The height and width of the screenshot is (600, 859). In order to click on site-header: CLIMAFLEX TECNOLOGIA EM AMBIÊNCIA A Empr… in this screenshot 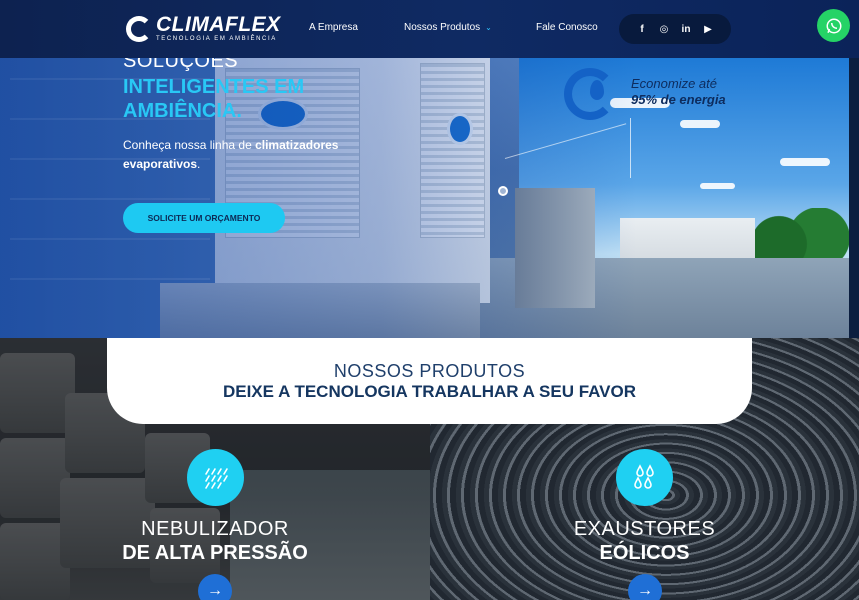, I will do `click(429, 29)`.